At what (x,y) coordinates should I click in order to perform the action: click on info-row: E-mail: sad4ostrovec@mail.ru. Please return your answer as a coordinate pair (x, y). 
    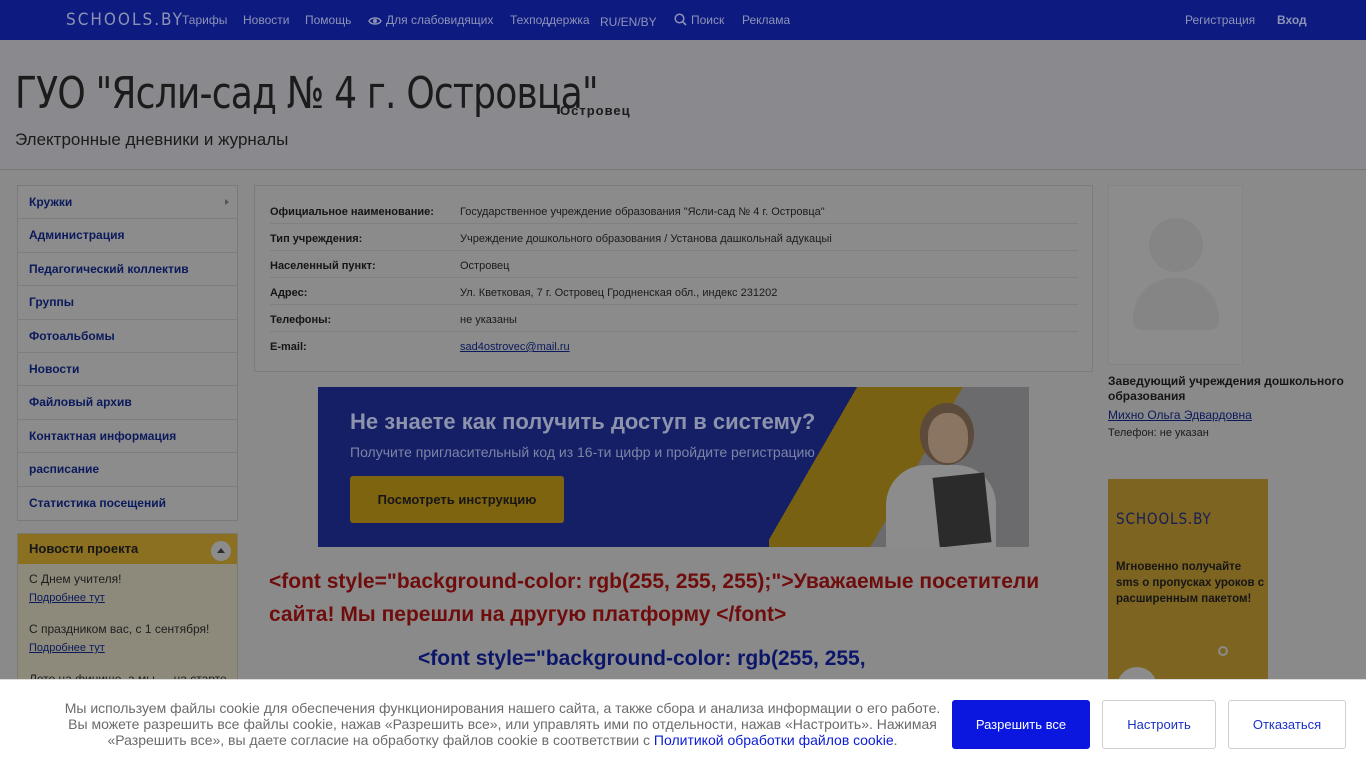
    Looking at the image, I should click on (674, 345).